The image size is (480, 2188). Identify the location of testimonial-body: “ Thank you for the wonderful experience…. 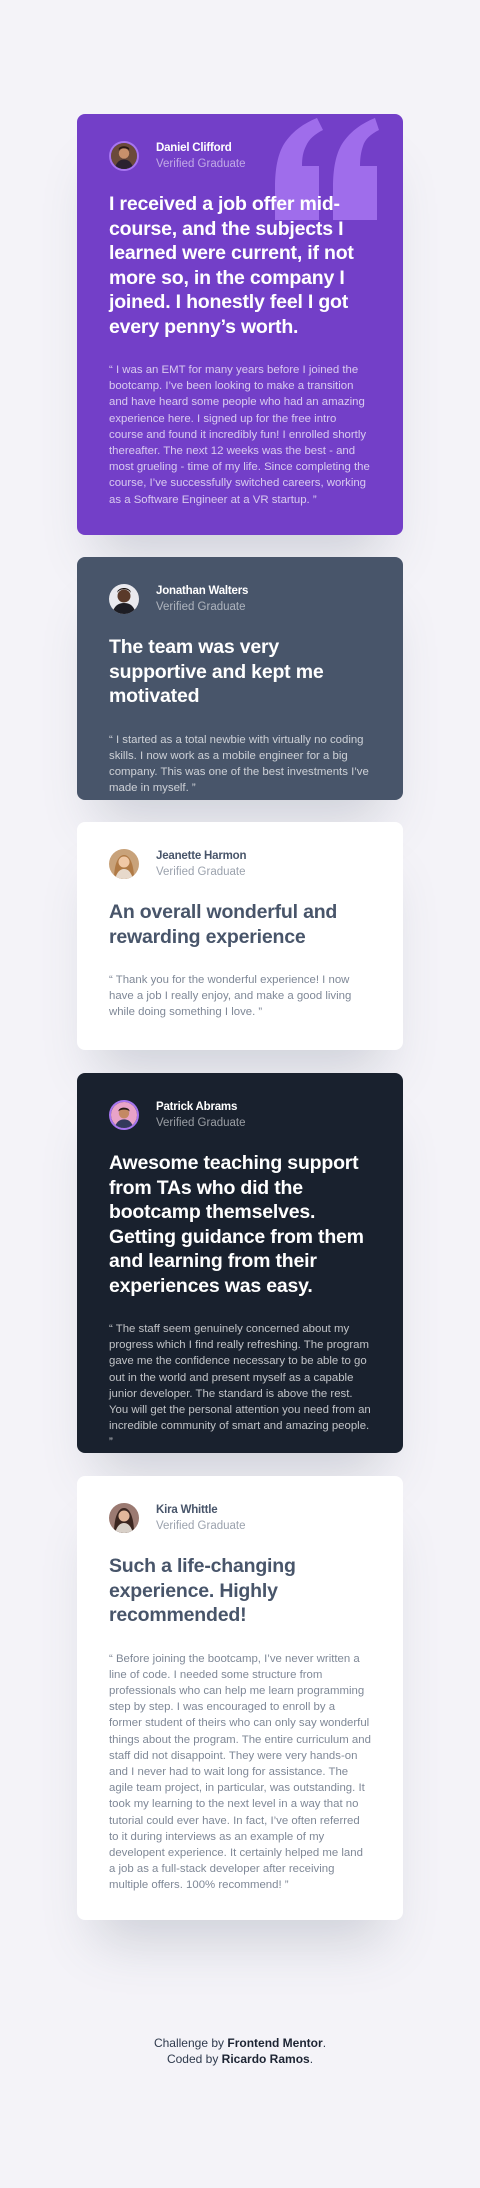
(230, 996).